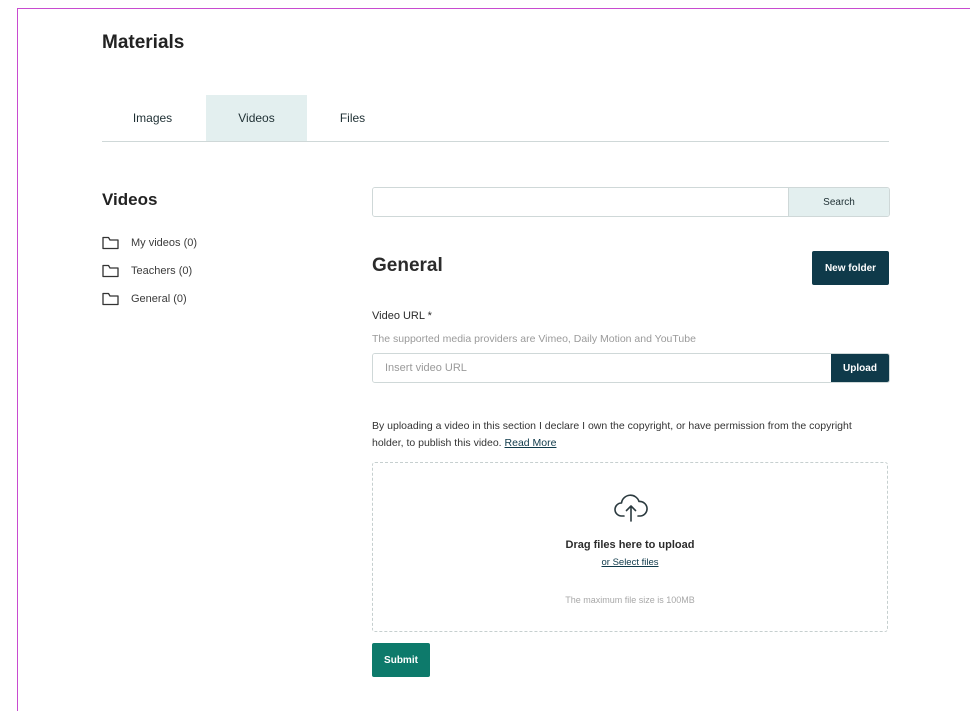  I want to click on search-button: Search, so click(838, 202).